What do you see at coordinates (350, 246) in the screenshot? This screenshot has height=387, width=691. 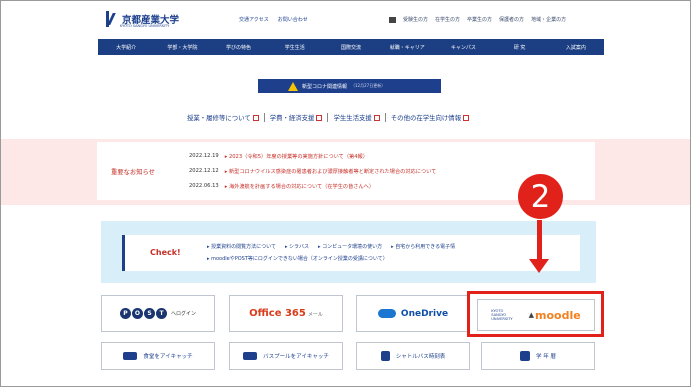 I see `check-link-computer: ▸ コンピュータ環境の使い方` at bounding box center [350, 246].